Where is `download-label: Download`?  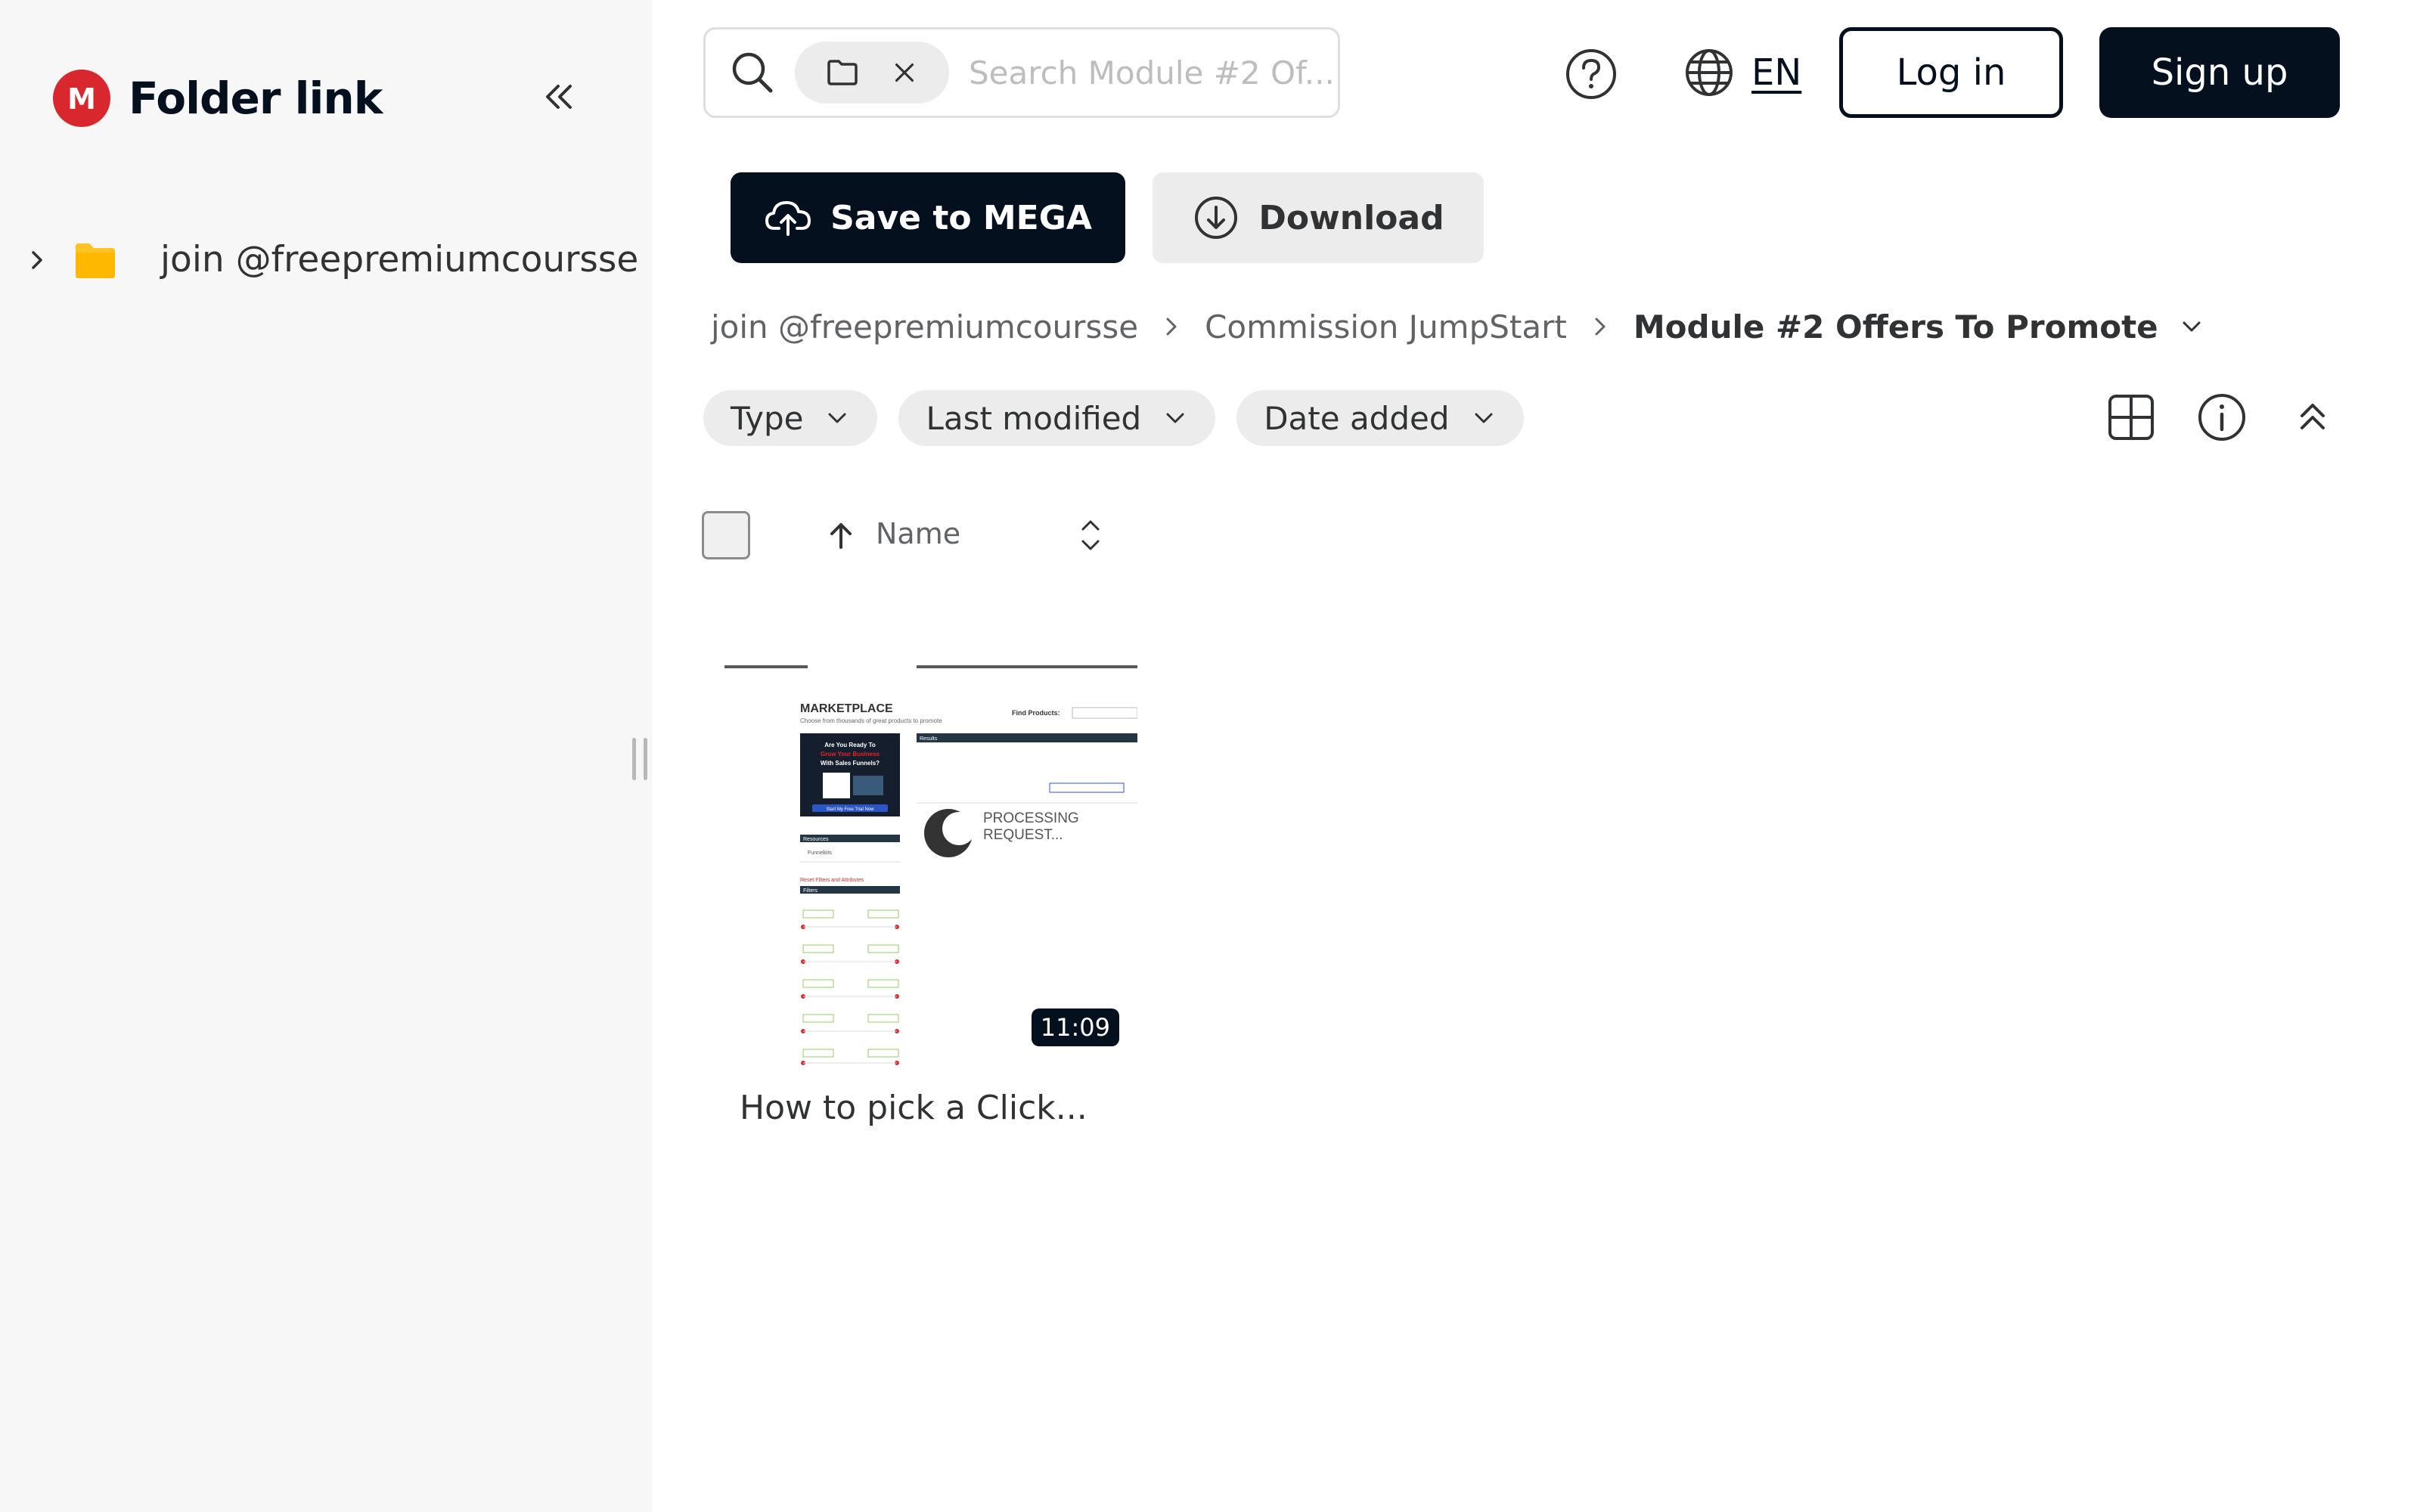
download-label: Download is located at coordinates (1351, 217).